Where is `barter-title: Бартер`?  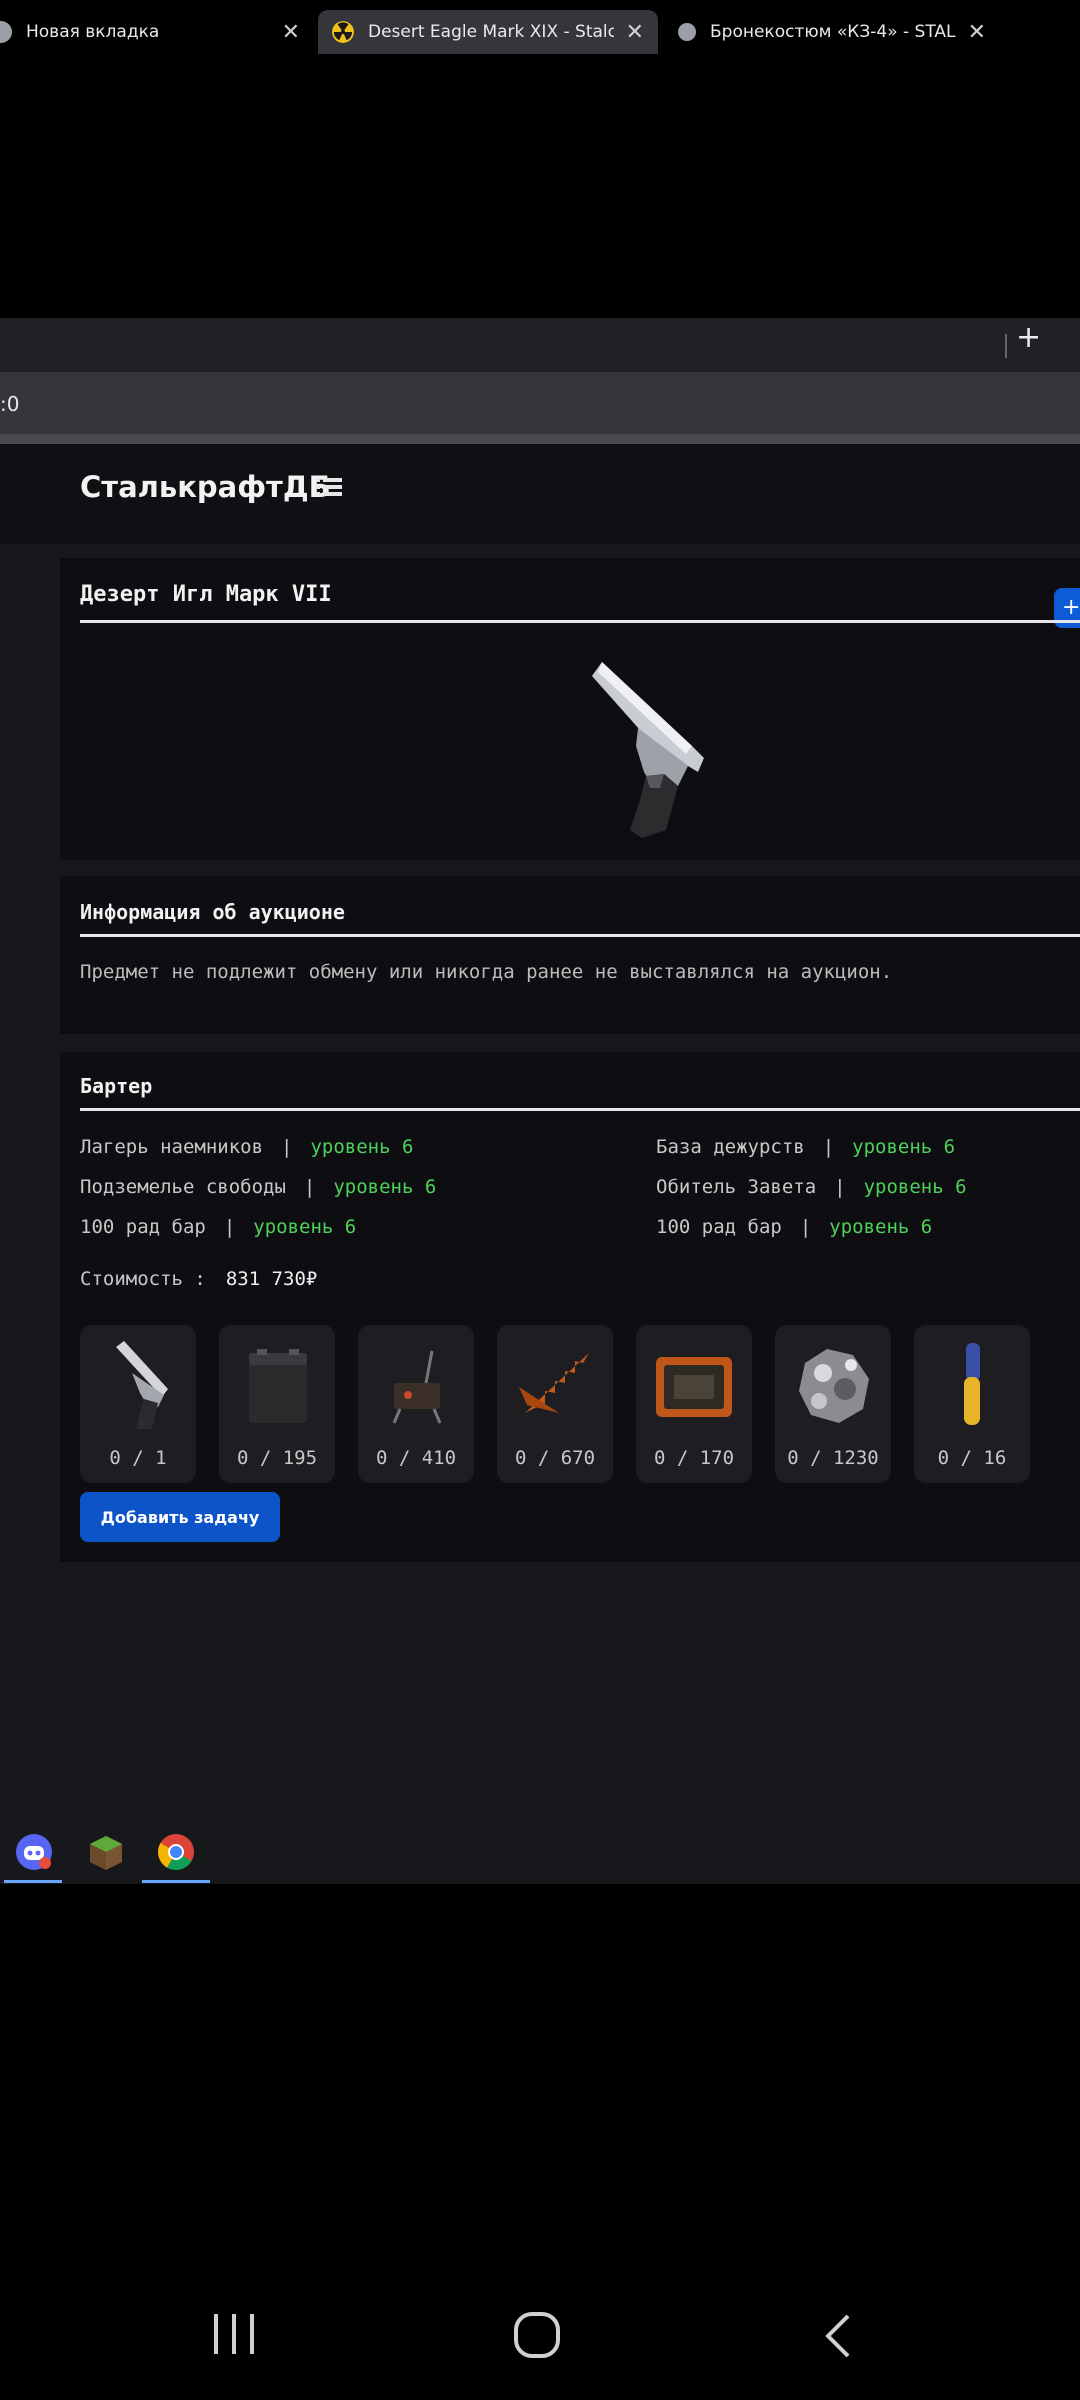
barter-title: Бартер is located at coordinates (116, 1086).